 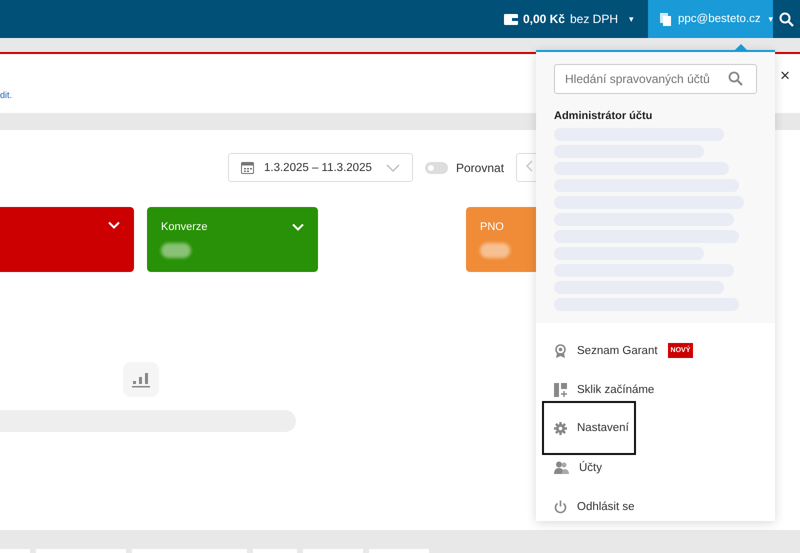 I want to click on menu-item: Odhlásit se, so click(x=655, y=506).